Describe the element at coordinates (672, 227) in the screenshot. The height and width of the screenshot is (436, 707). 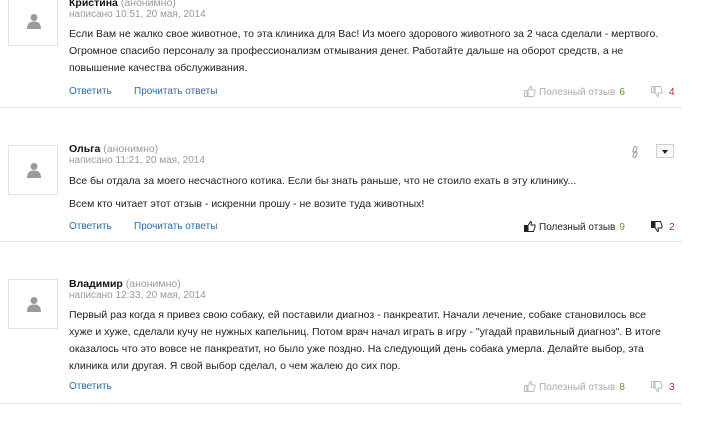
I see `dislike-count: 2` at that location.